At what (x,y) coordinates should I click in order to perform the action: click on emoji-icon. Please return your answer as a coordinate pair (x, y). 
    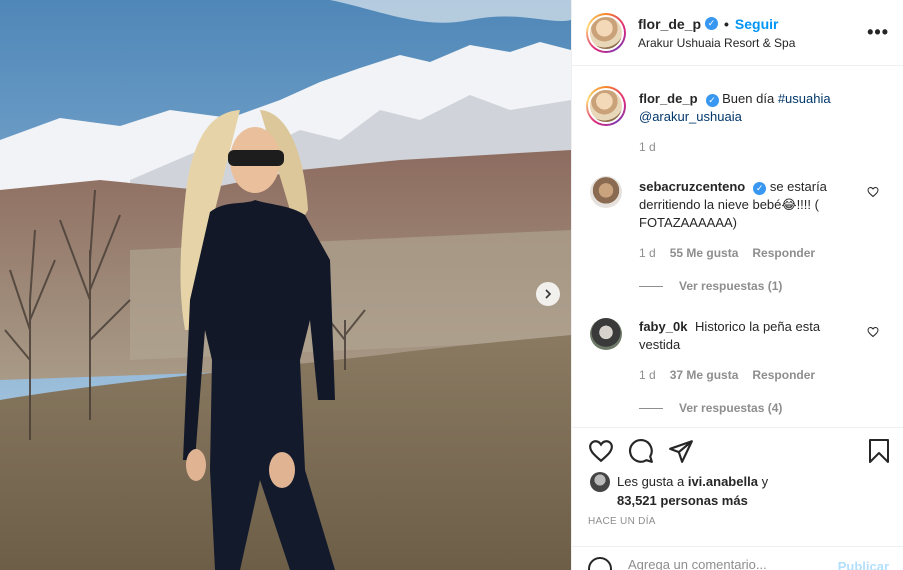
    Looking at the image, I should click on (600, 563).